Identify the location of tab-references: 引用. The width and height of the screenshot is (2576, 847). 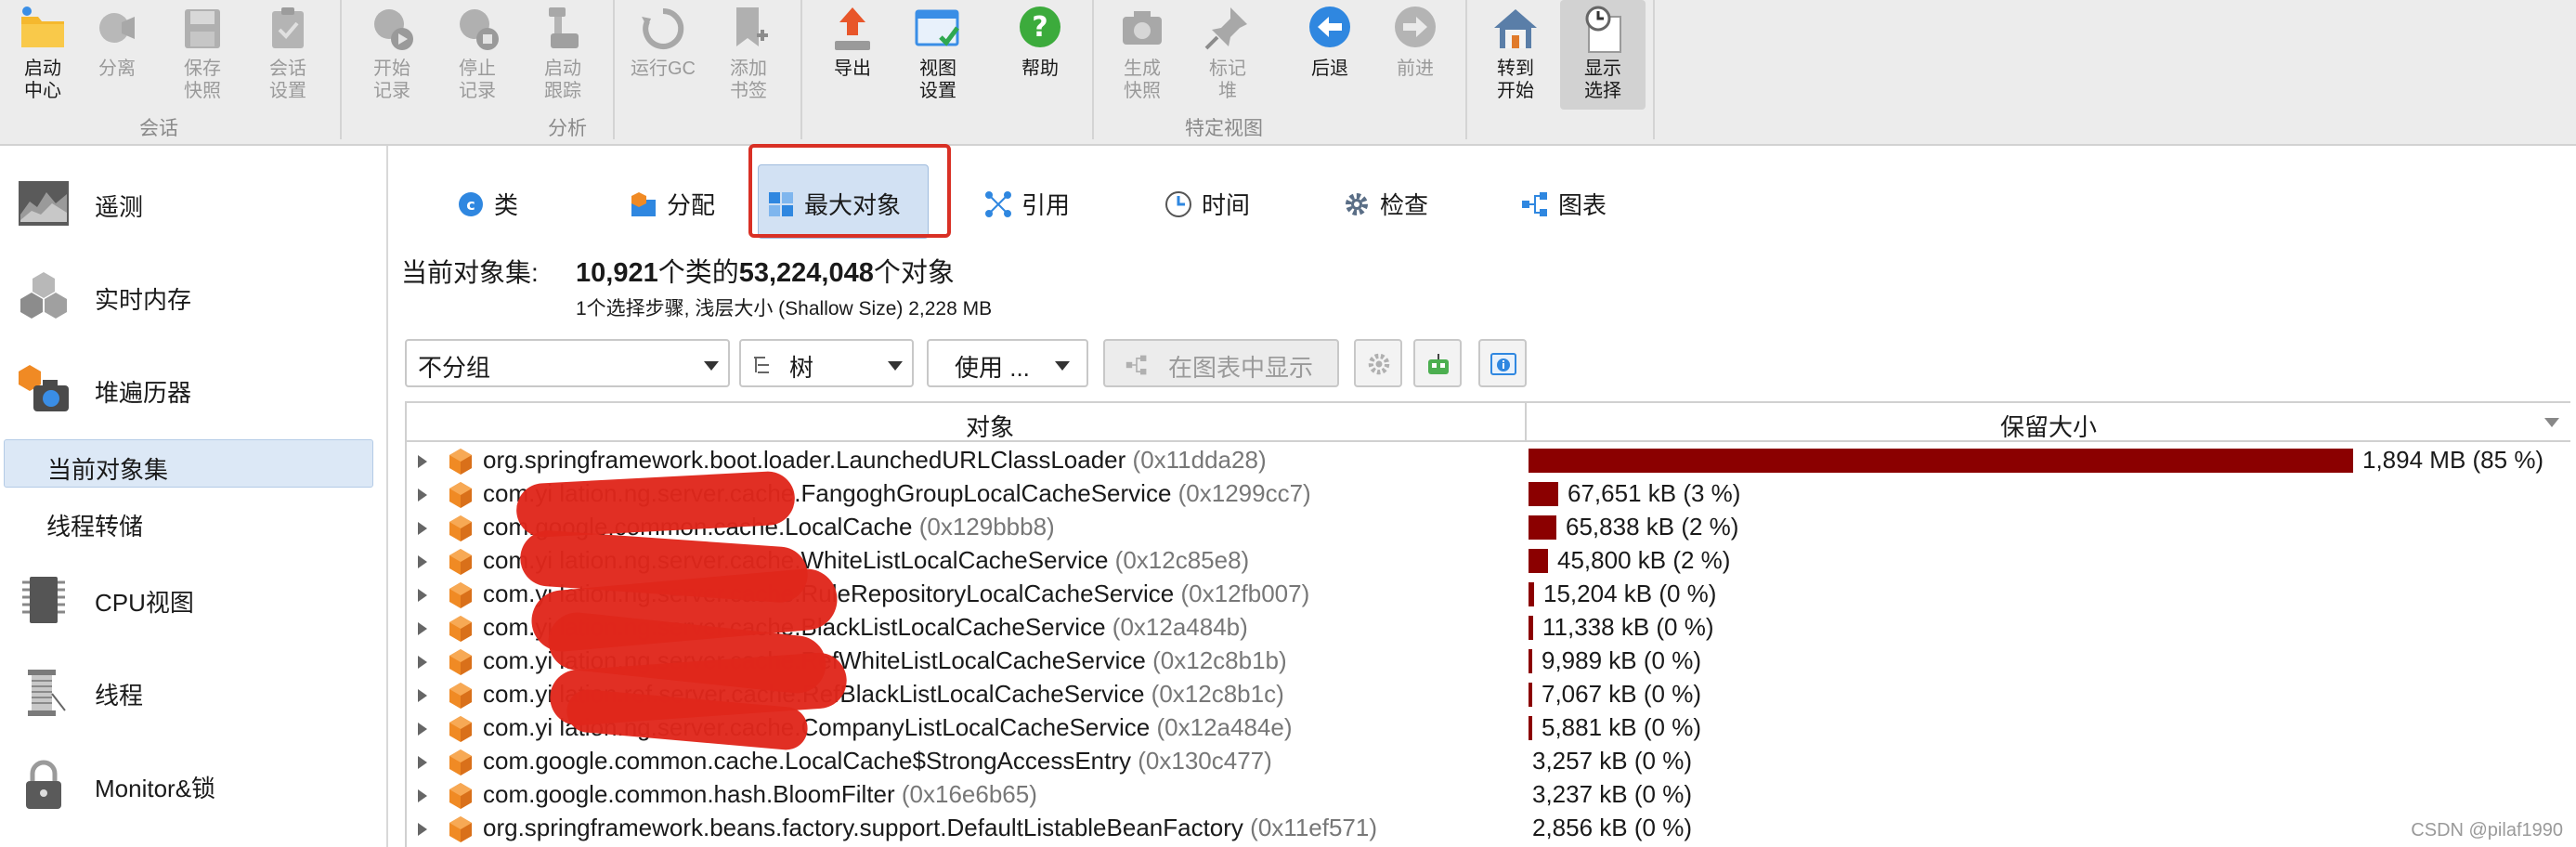
(1040, 201).